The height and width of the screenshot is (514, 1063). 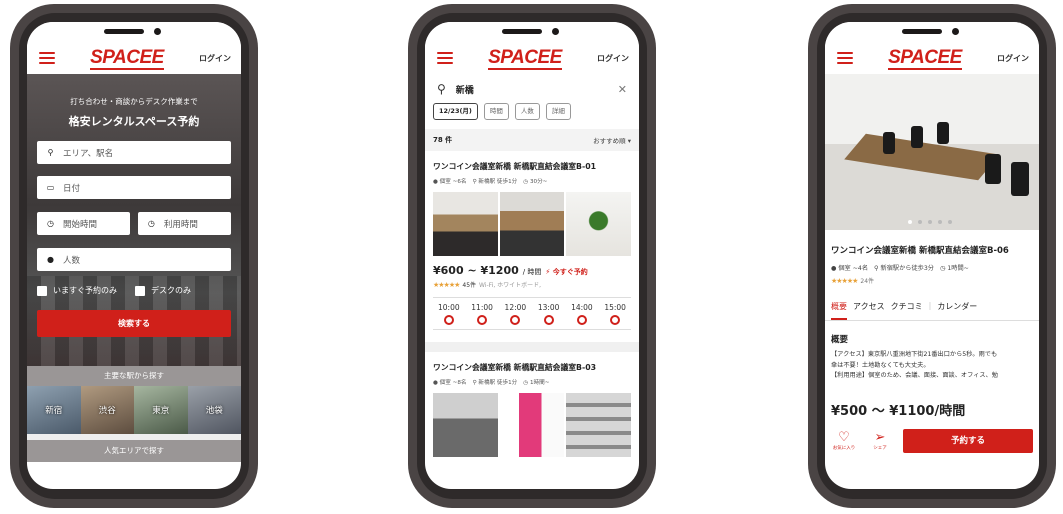 What do you see at coordinates (880, 365) in the screenshot?
I see `overview-line: 傘は不要！土地勘なくても大丈夫。` at bounding box center [880, 365].